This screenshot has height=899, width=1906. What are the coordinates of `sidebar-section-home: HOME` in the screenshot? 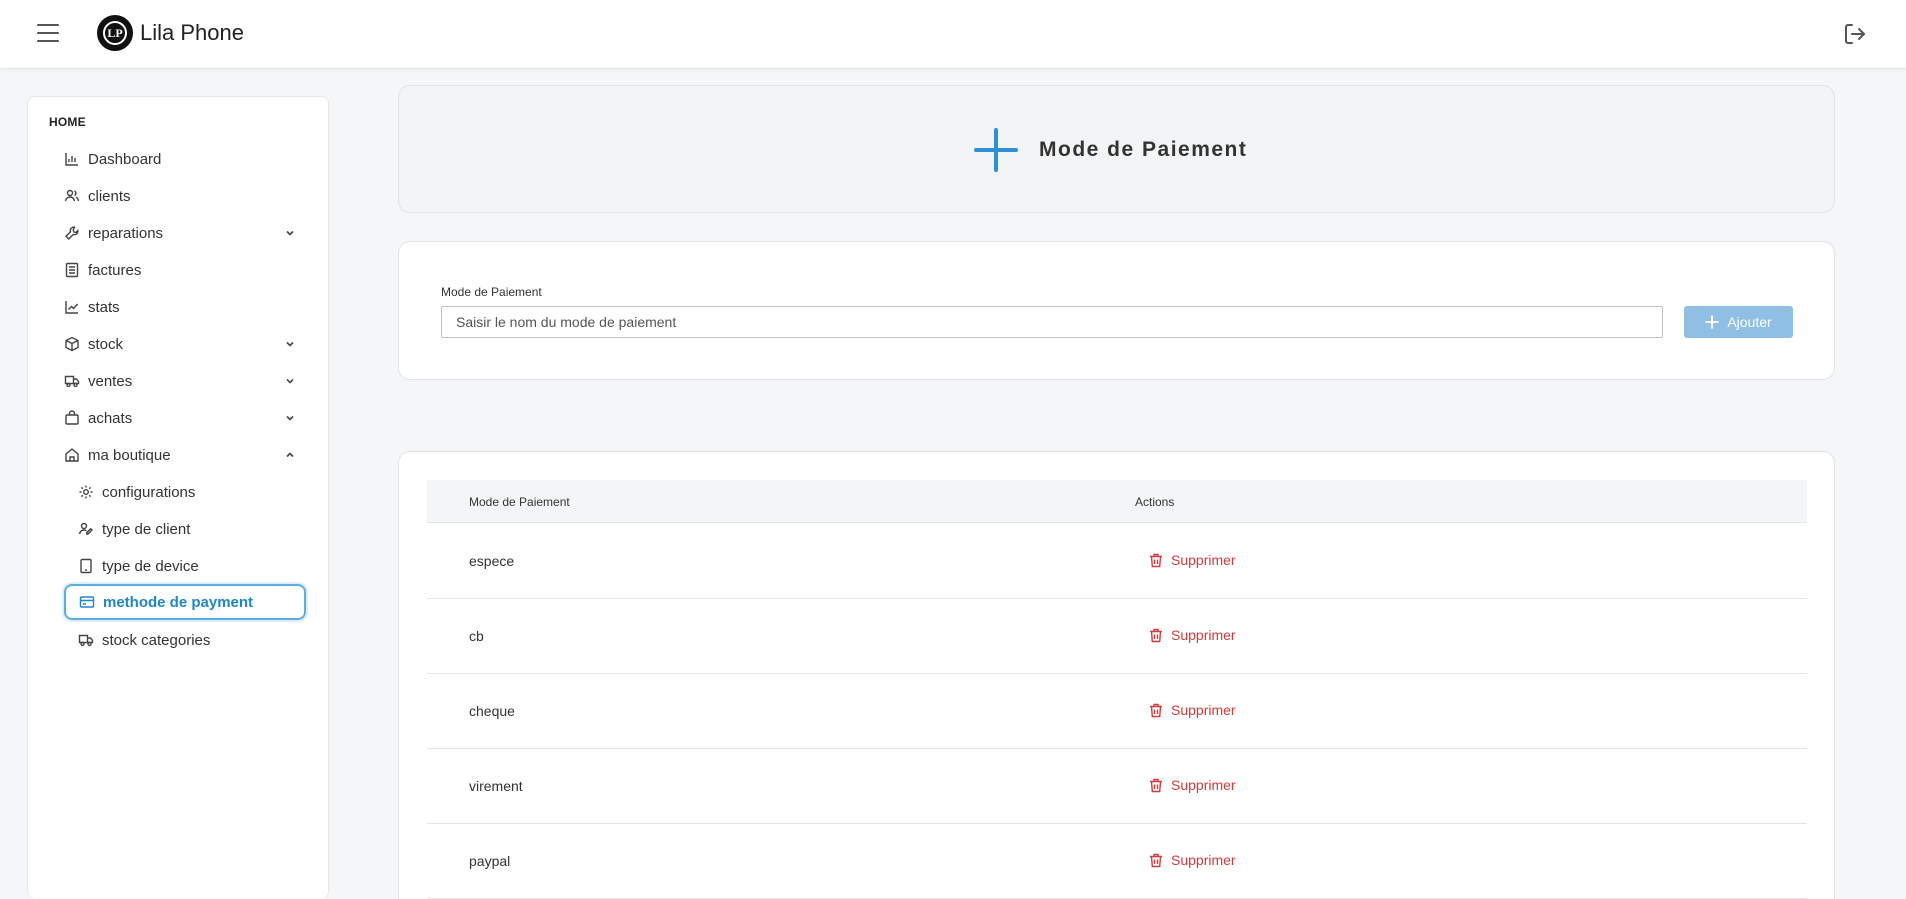 It's located at (67, 122).